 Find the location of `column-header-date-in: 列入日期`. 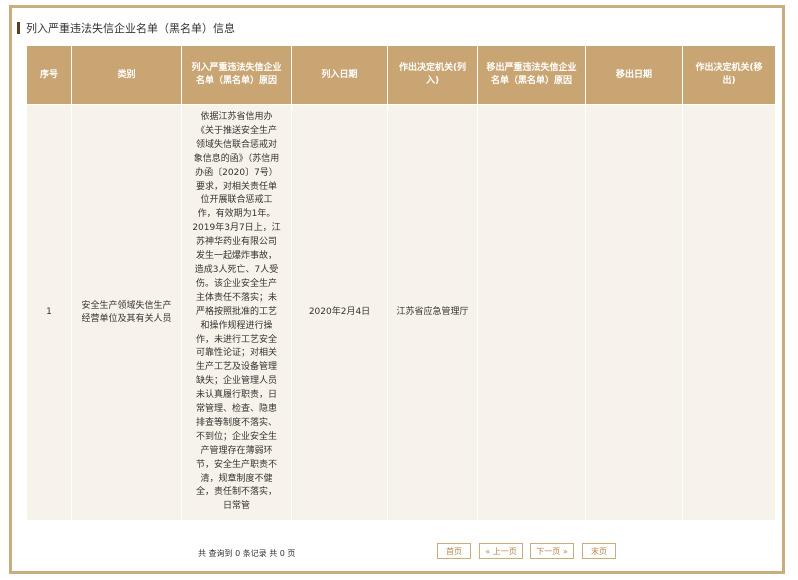

column-header-date-in: 列入日期 is located at coordinates (339, 75).